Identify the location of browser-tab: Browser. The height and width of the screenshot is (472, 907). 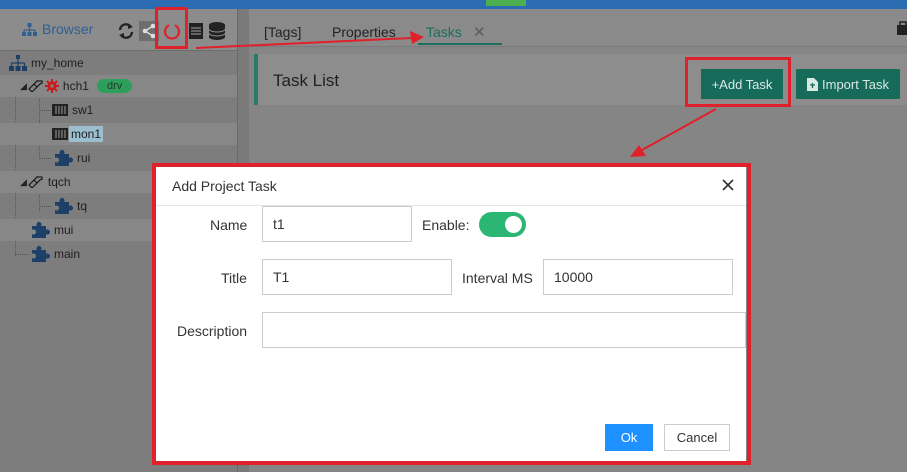
(57, 29).